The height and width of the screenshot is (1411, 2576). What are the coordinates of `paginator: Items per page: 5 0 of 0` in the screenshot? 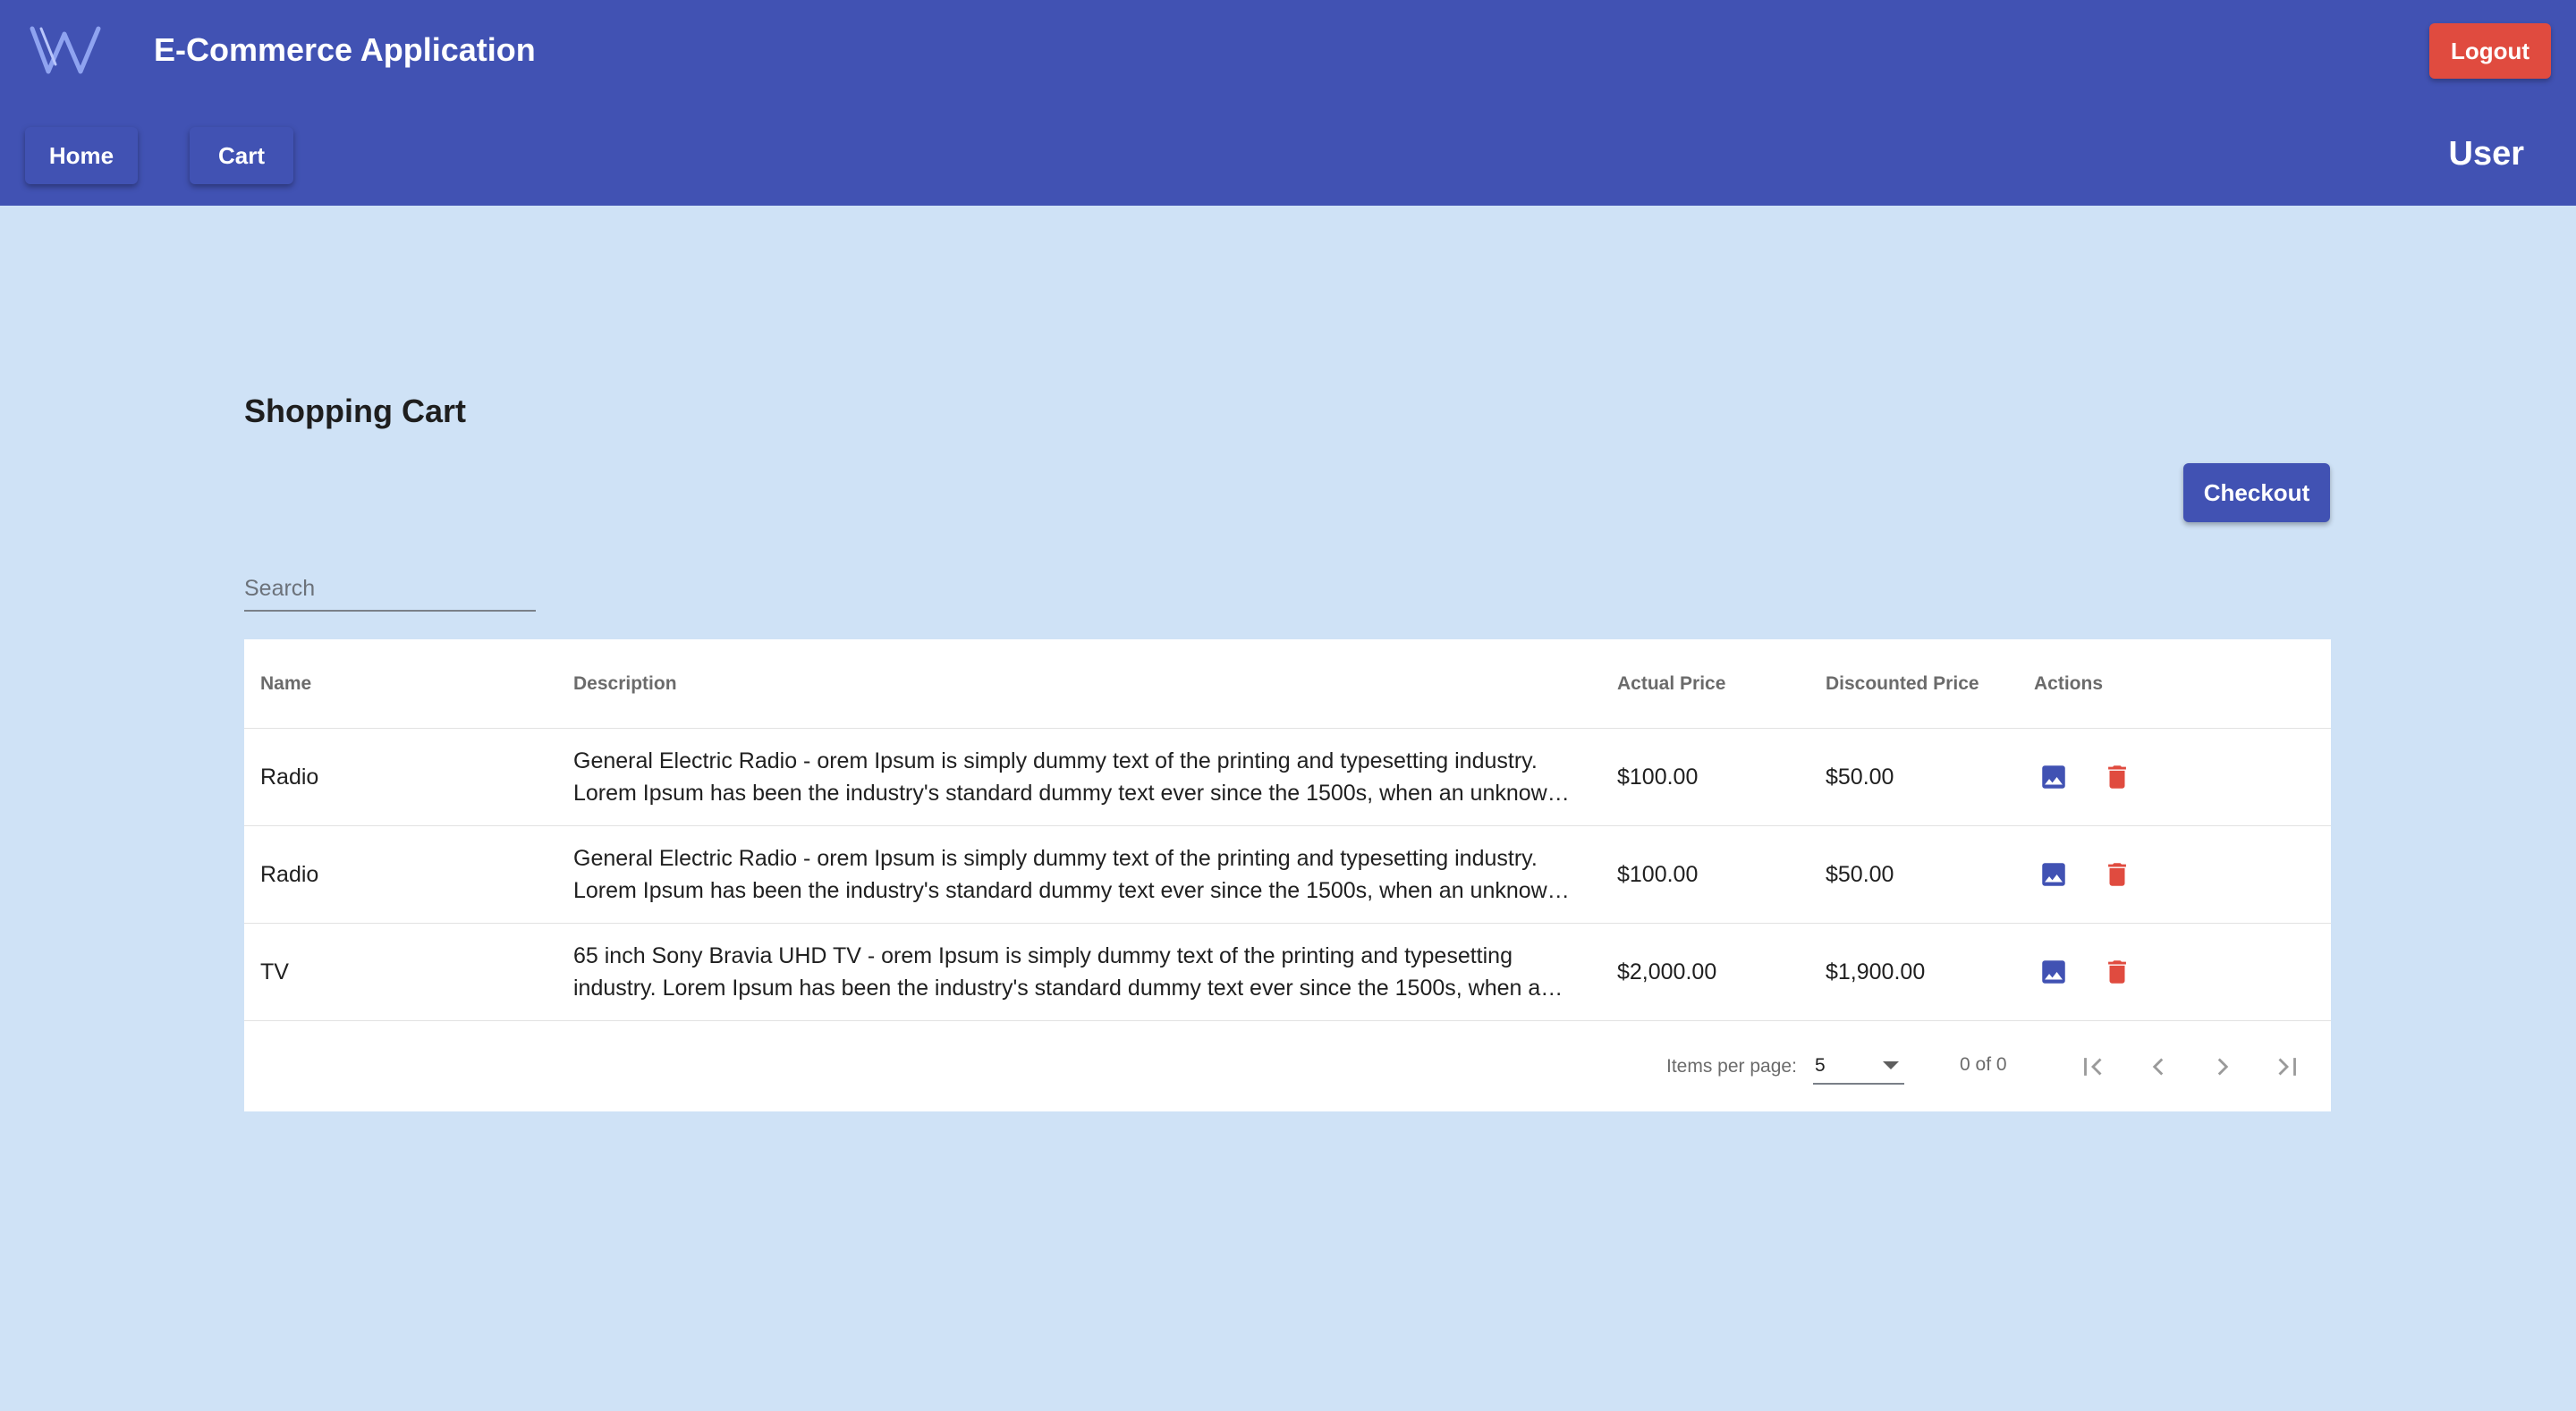 It's located at (1287, 1066).